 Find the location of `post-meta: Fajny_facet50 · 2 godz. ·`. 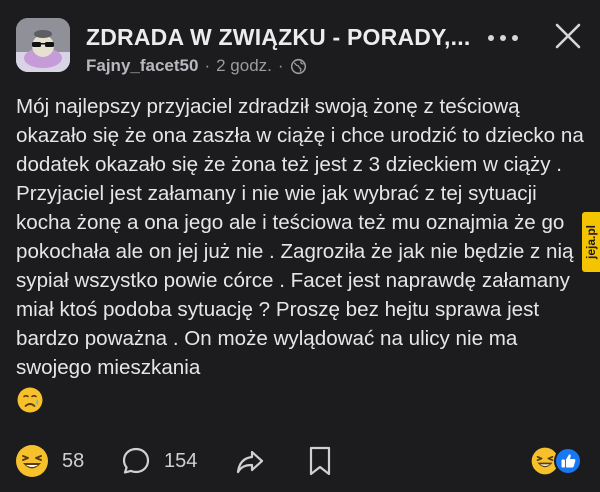

post-meta: Fajny_facet50 · 2 godz. · is located at coordinates (196, 66).